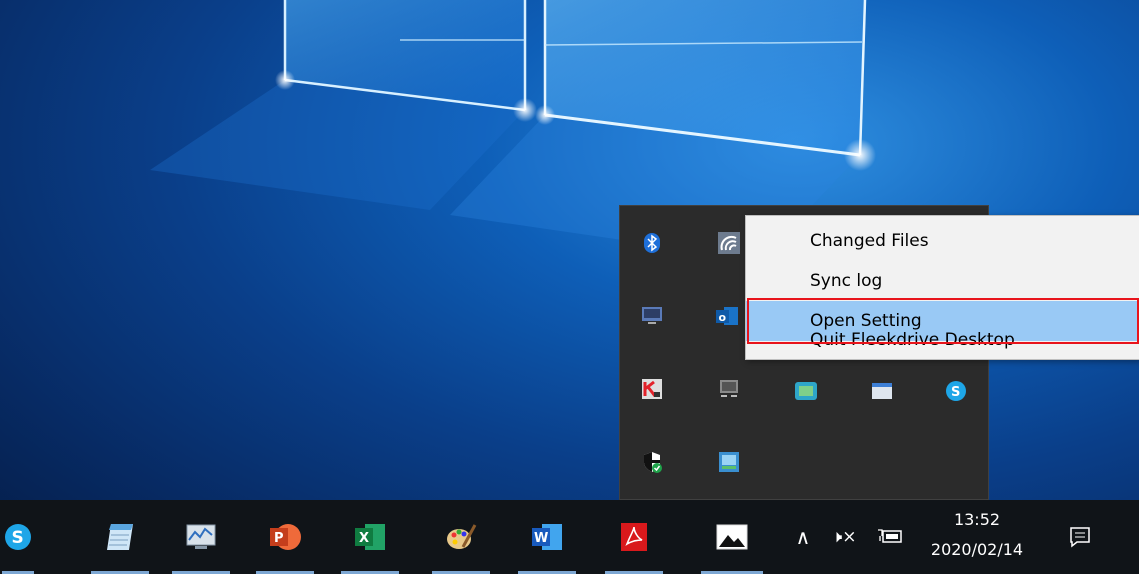 The width and height of the screenshot is (1139, 574). Describe the element at coordinates (729, 389) in the screenshot. I see `monitor-icon` at that location.